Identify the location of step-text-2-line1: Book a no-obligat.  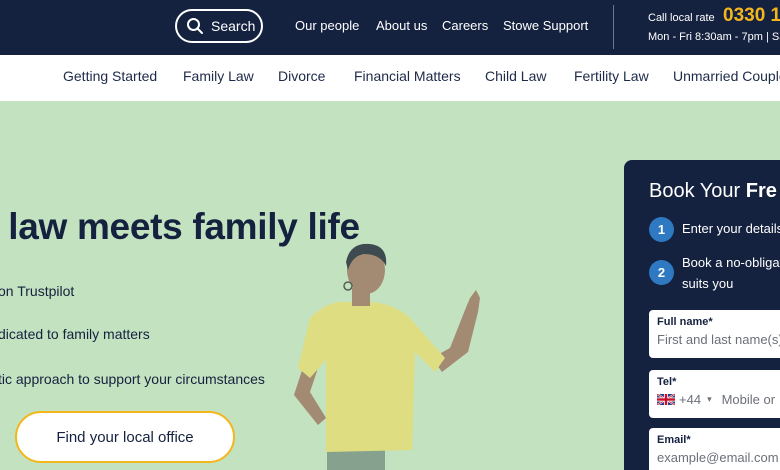
(731, 262).